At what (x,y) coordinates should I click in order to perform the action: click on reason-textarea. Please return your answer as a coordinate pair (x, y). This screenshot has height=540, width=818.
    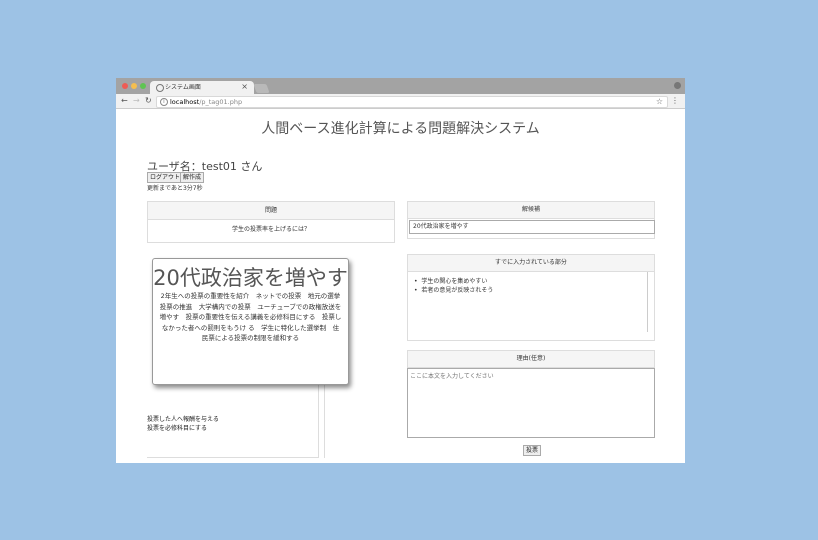
    Looking at the image, I should click on (531, 403).